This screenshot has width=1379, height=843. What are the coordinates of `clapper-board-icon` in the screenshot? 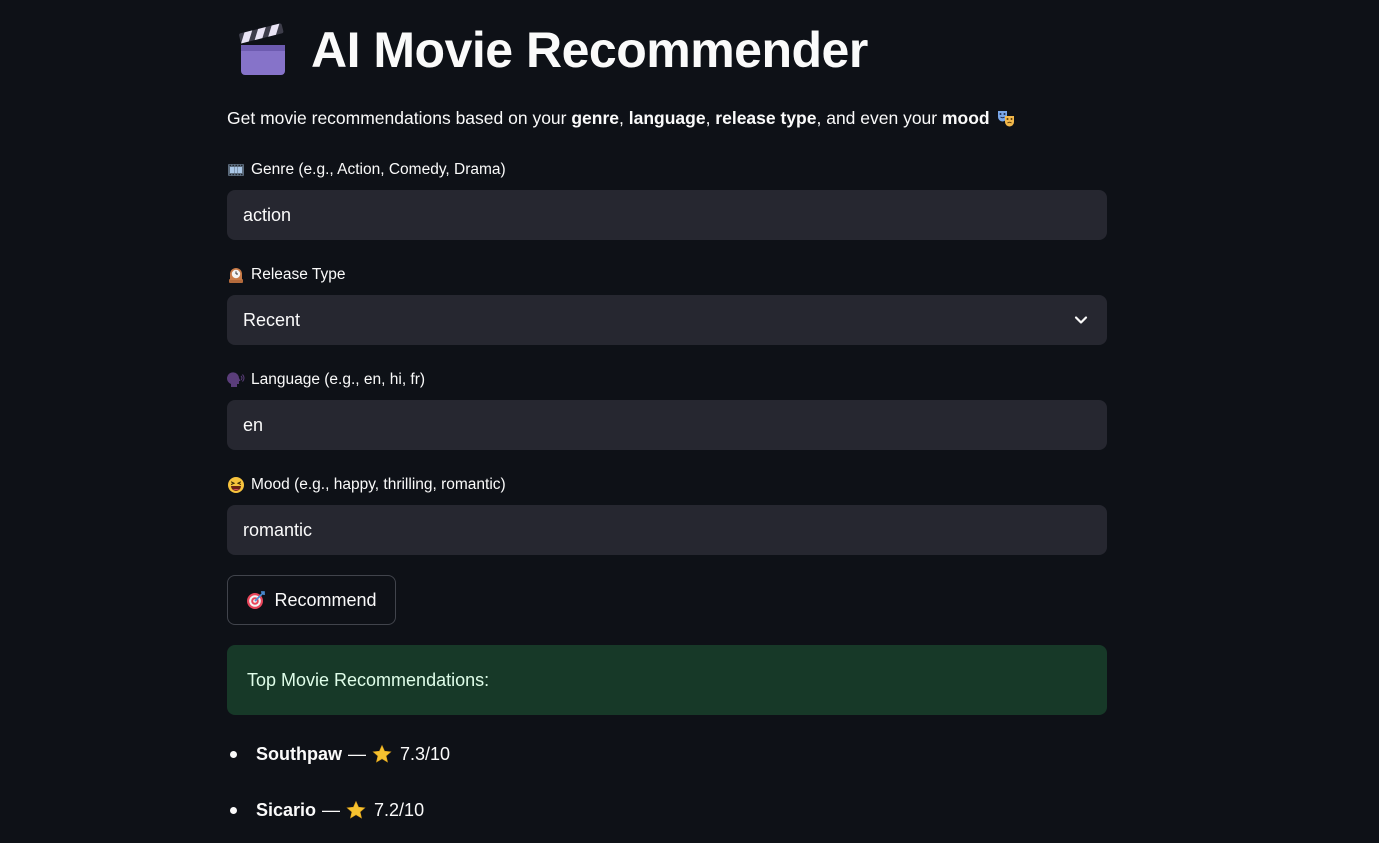 It's located at (262, 49).